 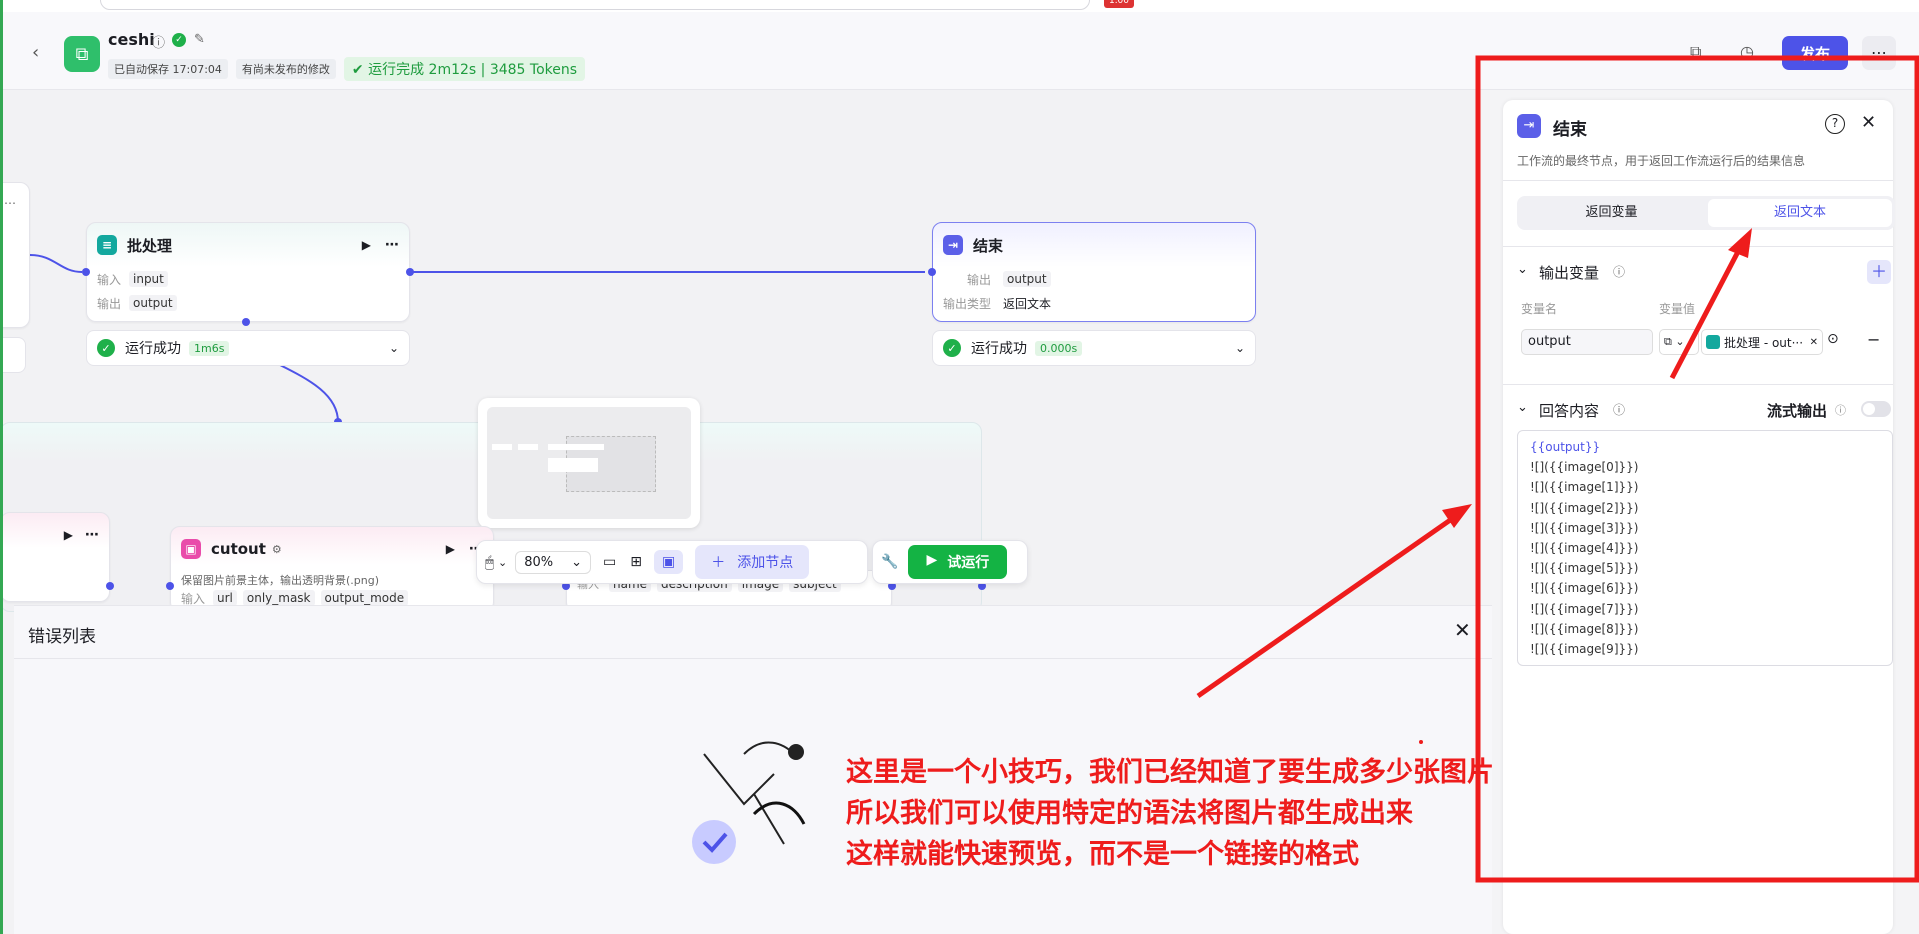 What do you see at coordinates (1094, 348) in the screenshot?
I see `end-status: ✓ 运行成功 0.000s ⌄` at bounding box center [1094, 348].